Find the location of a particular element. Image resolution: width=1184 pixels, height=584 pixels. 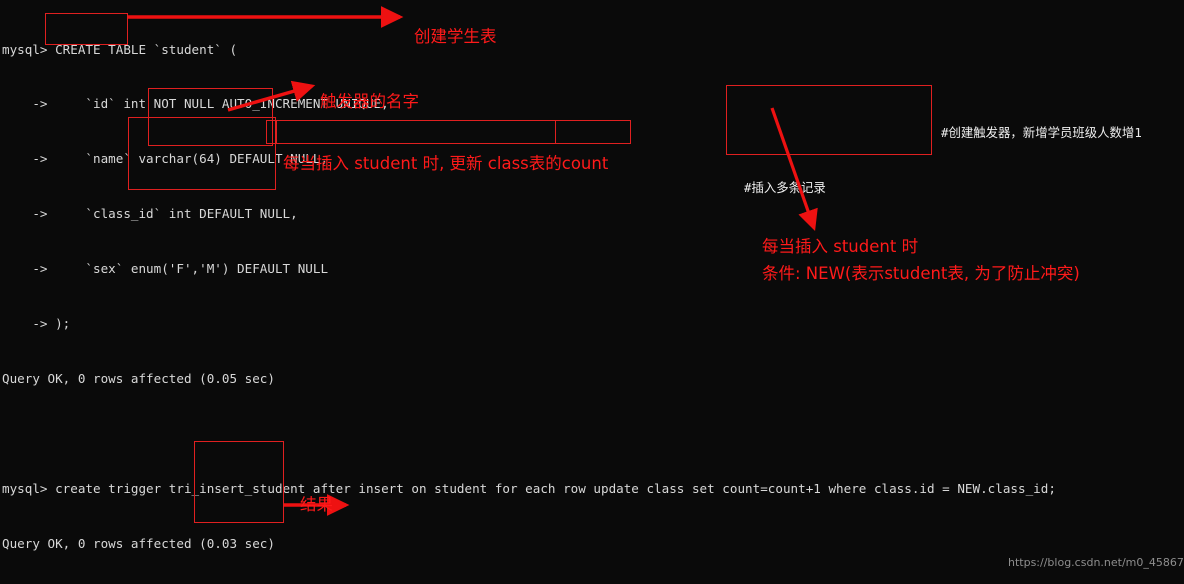

watermark: https://blog.csdn.net/m0_45867846 is located at coordinates (1096, 562).